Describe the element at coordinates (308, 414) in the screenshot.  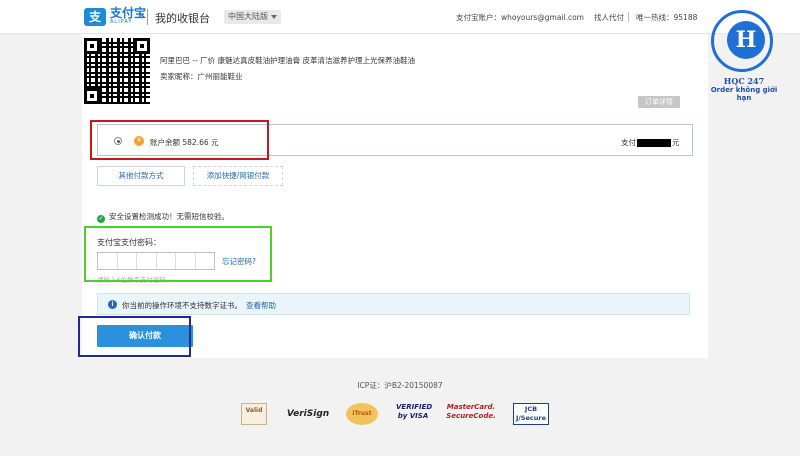
I see `verisign-badge: VeriSign` at that location.